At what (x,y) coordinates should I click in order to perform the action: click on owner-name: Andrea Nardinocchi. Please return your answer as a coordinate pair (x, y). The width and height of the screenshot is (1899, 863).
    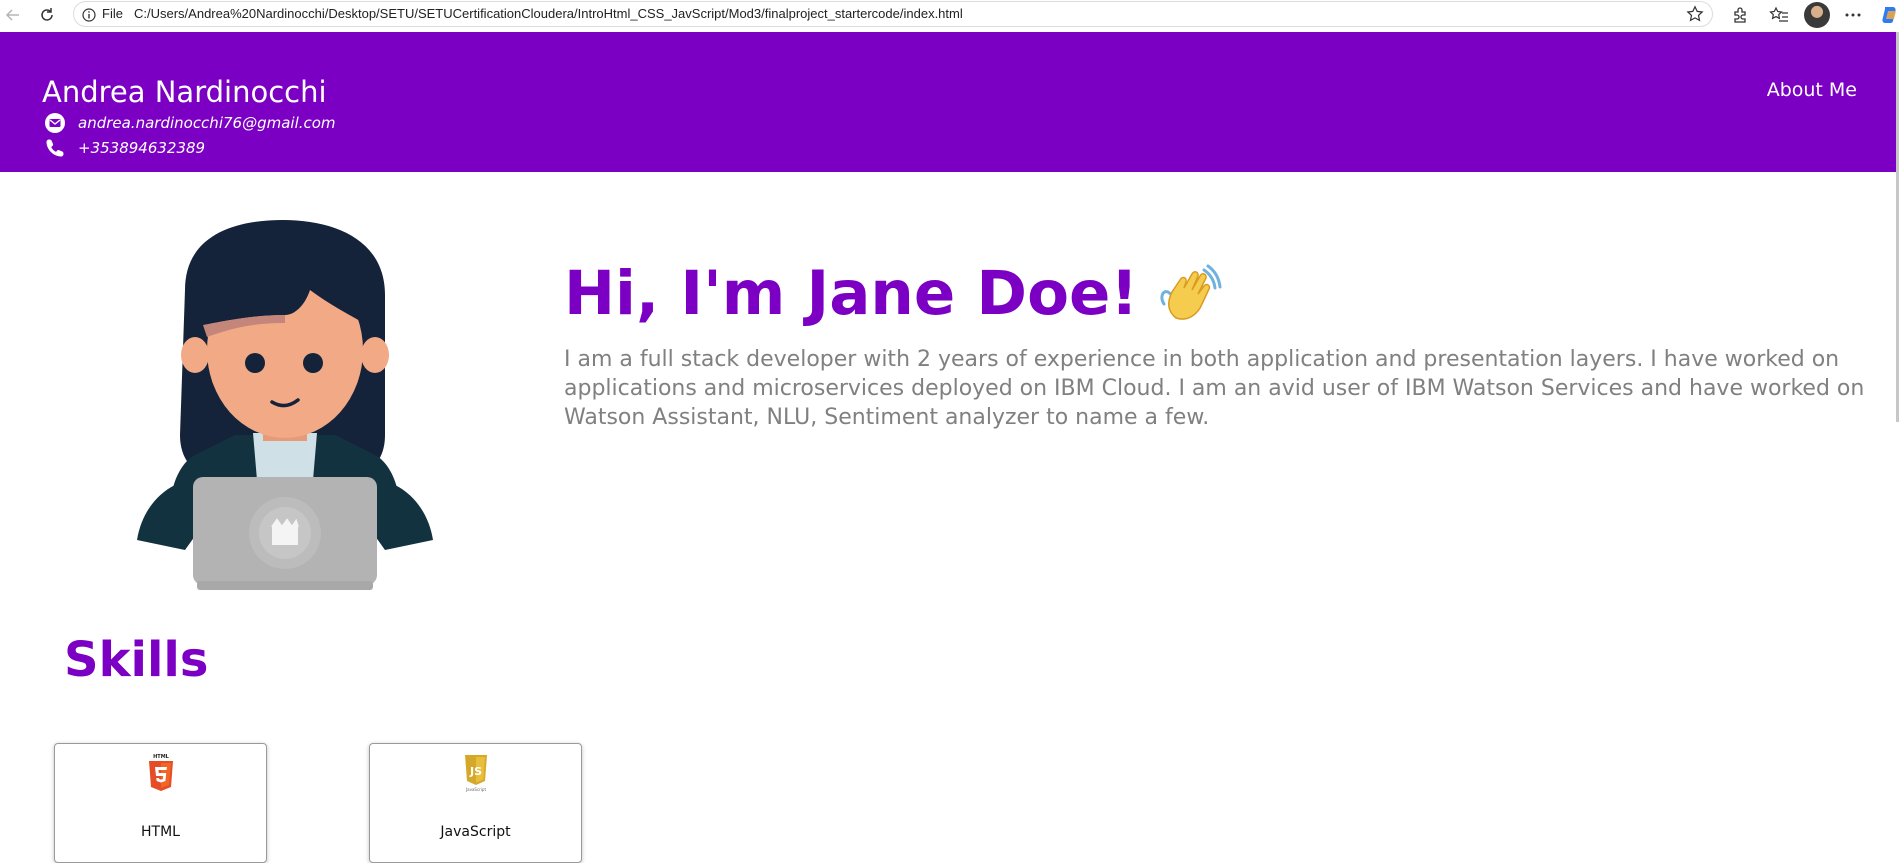
    Looking at the image, I should click on (184, 92).